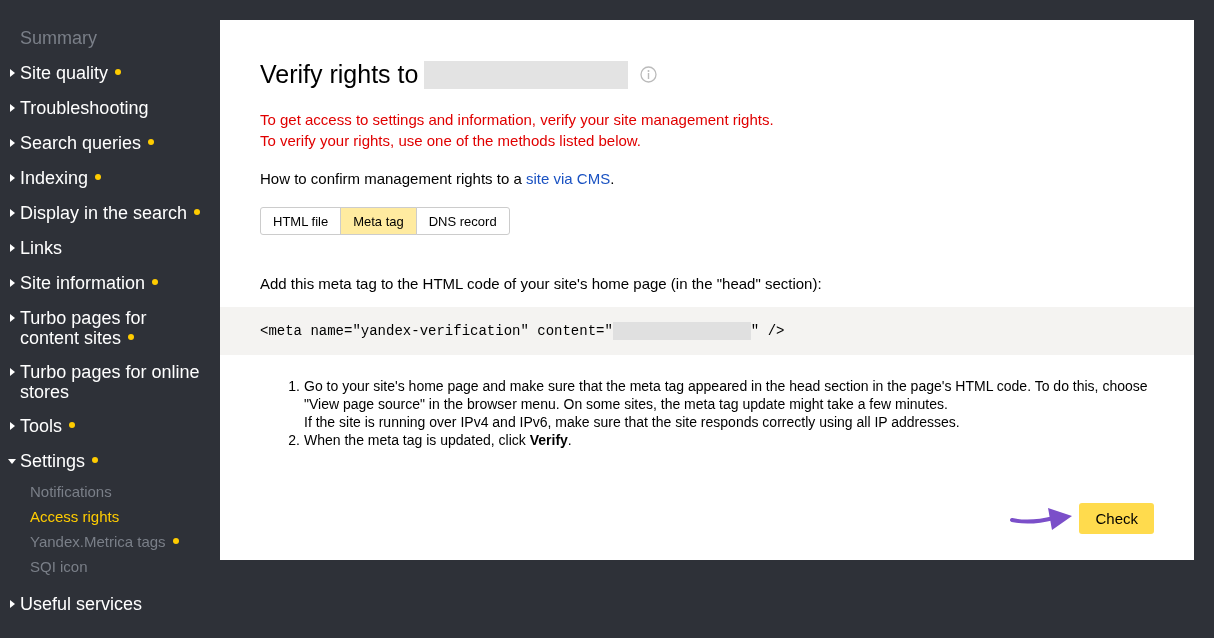  Describe the element at coordinates (1116, 518) in the screenshot. I see `check-button: Check` at that location.